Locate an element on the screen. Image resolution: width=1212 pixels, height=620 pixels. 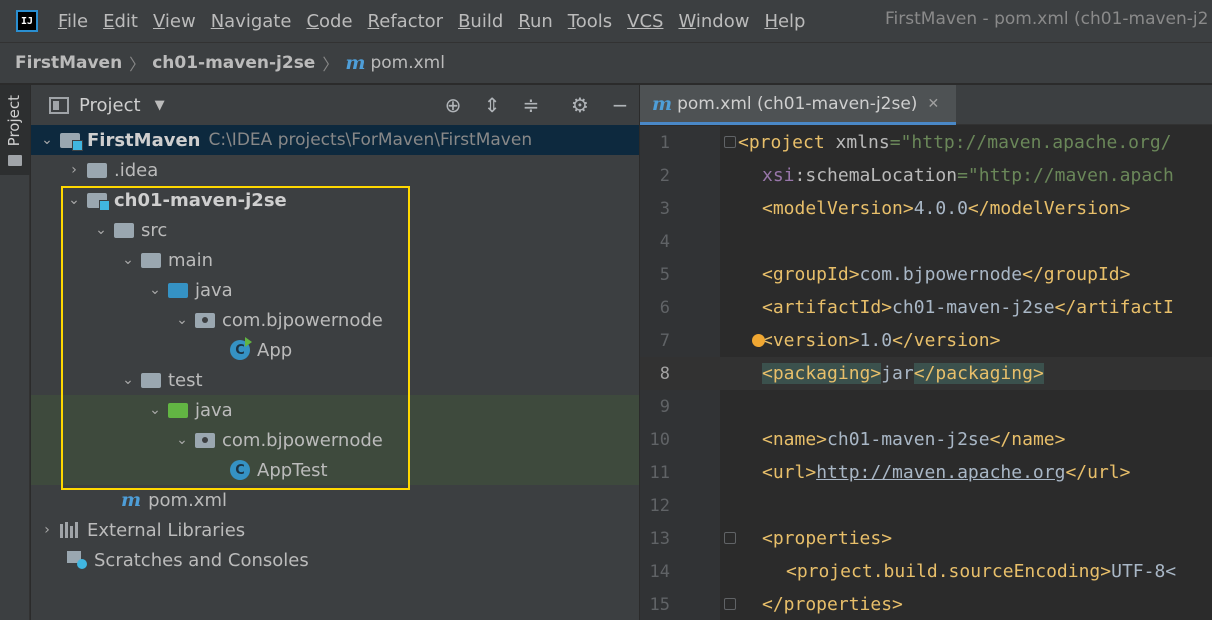
tree-item-apptest: C AppTest is located at coordinates (335, 470).